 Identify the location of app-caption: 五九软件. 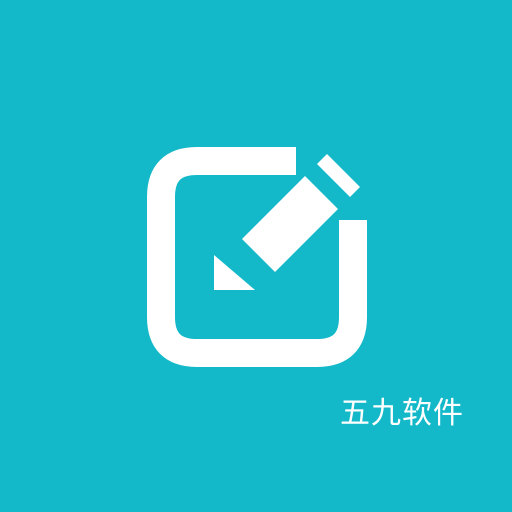
(402, 413).